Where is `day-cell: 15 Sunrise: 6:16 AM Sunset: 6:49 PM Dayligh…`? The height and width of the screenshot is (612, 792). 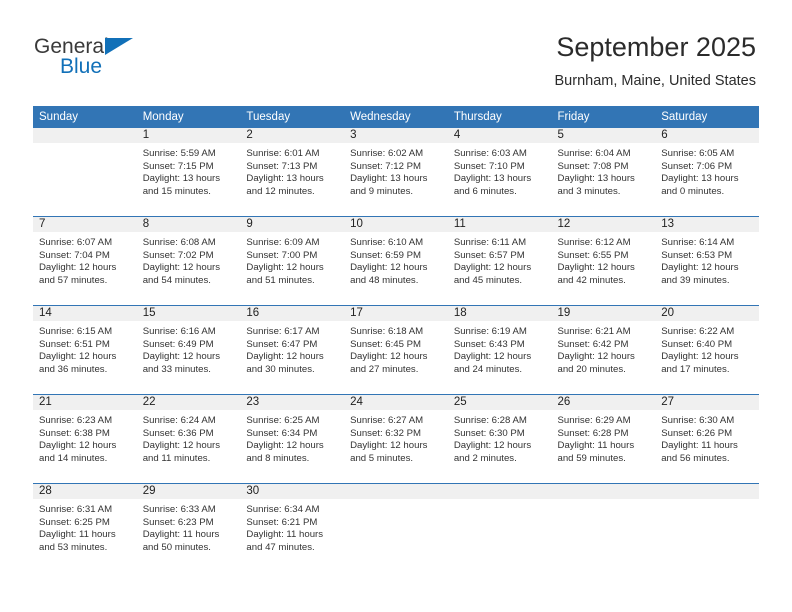 day-cell: 15 Sunrise: 6:16 AM Sunset: 6:49 PM Dayligh… is located at coordinates (188, 350).